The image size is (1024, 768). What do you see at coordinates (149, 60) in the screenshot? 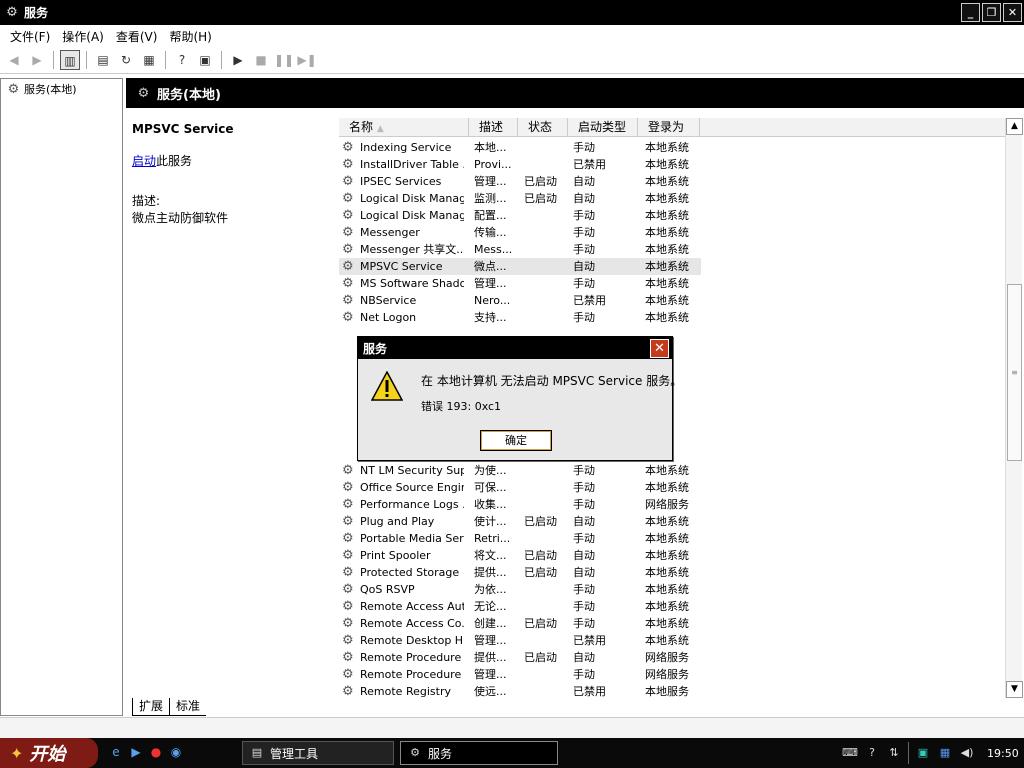
I see `export-list-icon: ▦` at bounding box center [149, 60].